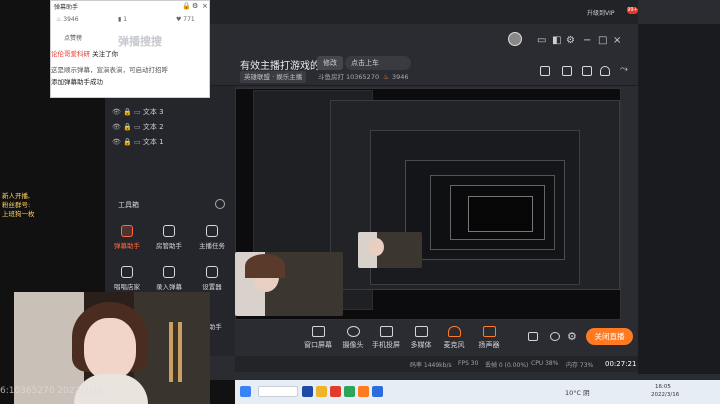 This screenshot has height=404, width=720. I want to click on overlay-note: 粉丝群号:, so click(16, 205).